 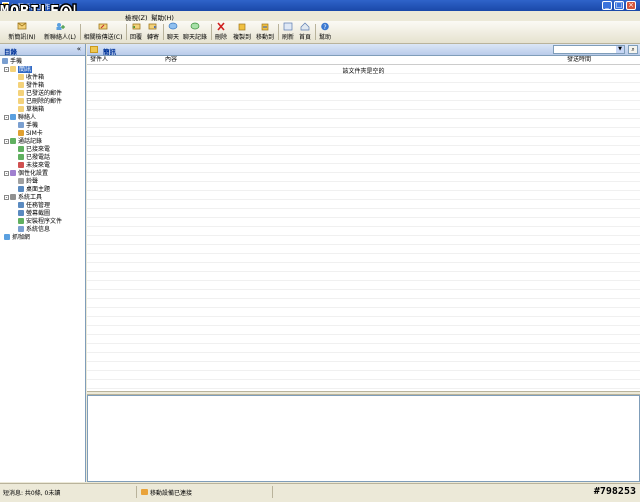 I want to click on tree-item-ringtones: 鈴聲, so click(x=28, y=182).